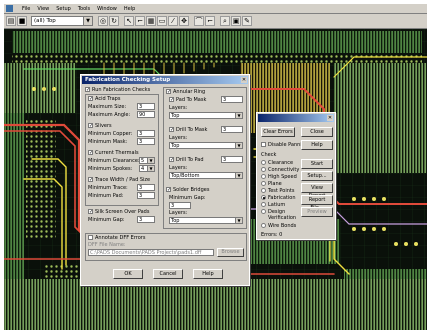 The image size is (427, 330). What do you see at coordinates (151, 21) in the screenshot?
I see `component-icon: ▦` at bounding box center [151, 21].